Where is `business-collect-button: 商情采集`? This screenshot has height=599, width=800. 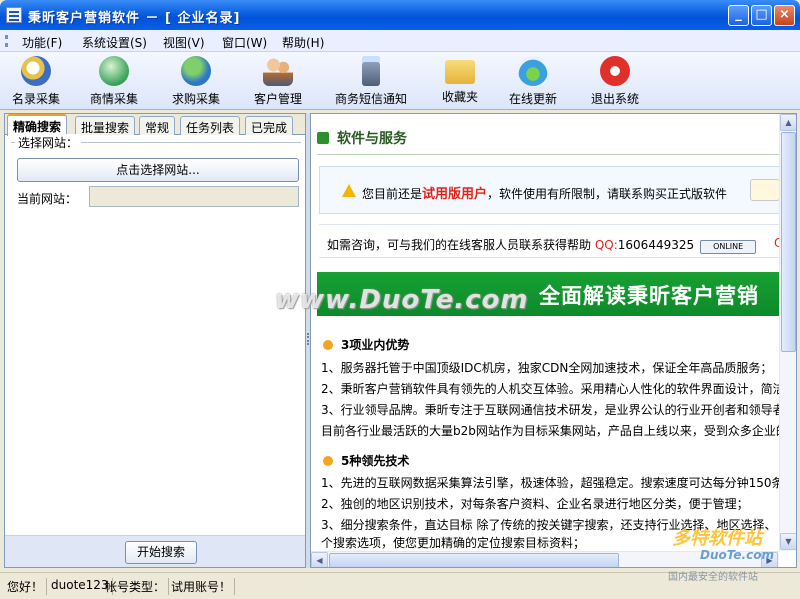
business-collect-button: 商情采集 is located at coordinates (114, 81).